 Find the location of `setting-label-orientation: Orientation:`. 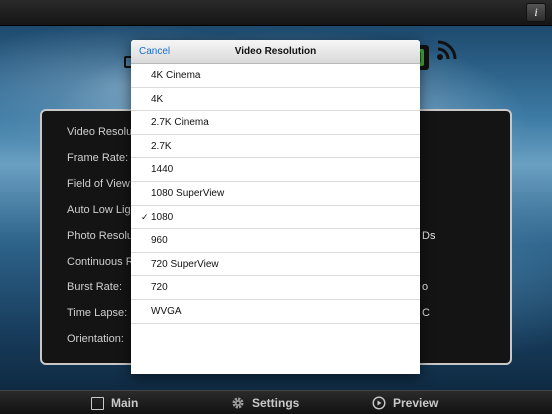

setting-label-orientation: Orientation: is located at coordinates (95, 339).